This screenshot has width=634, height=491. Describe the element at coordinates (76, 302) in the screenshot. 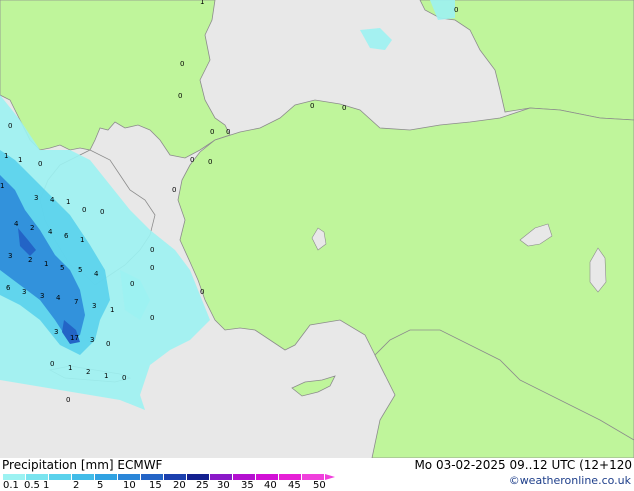

I see `cell-value: 7` at that location.